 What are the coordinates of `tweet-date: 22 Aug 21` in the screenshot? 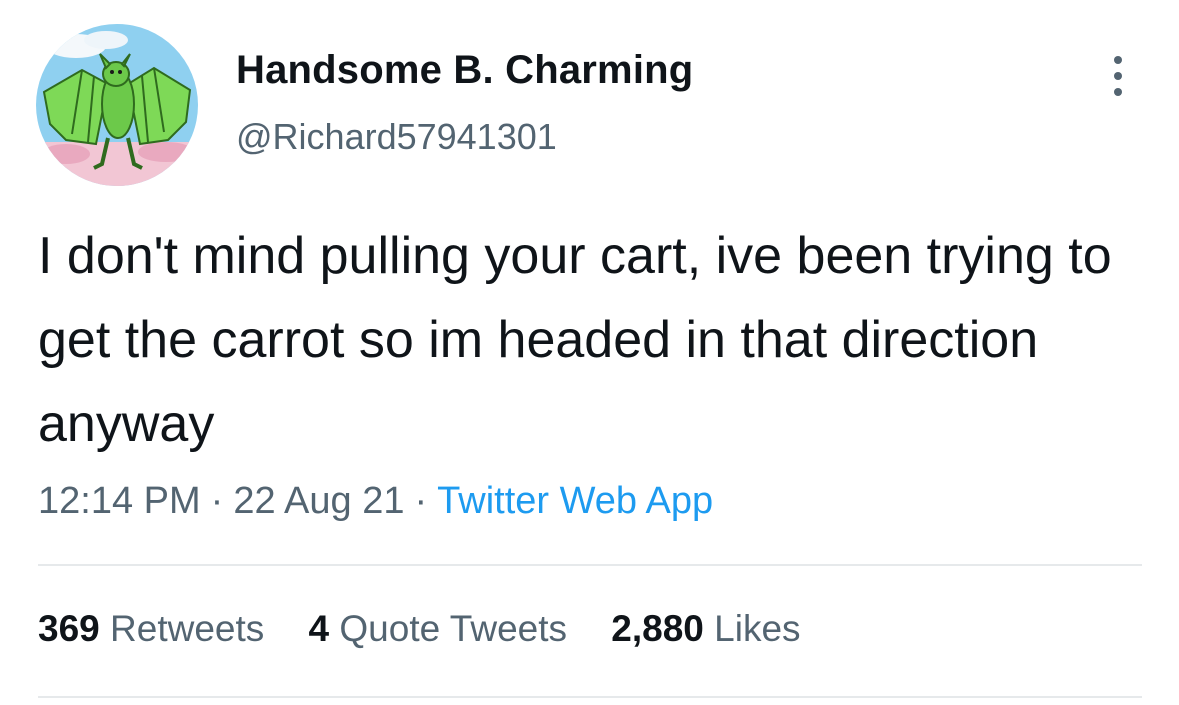 It's located at (318, 501).